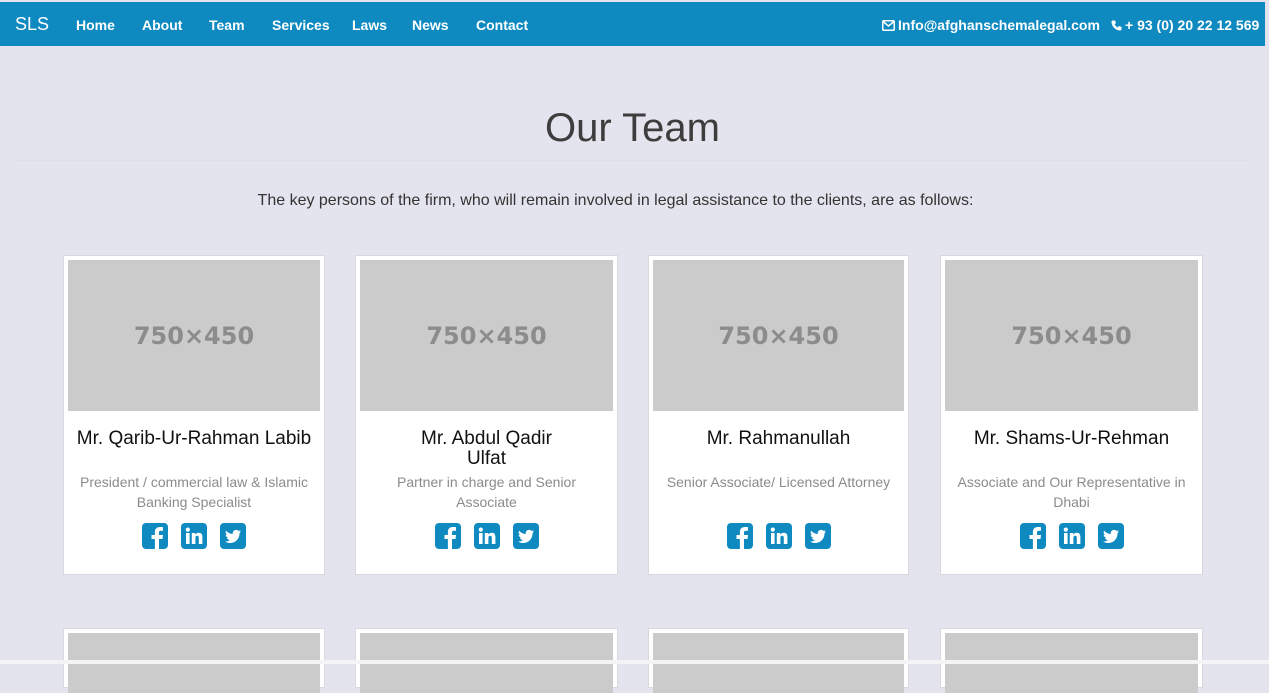 The image size is (1269, 693). Describe the element at coordinates (888, 26) in the screenshot. I see `envelope-icon` at that location.